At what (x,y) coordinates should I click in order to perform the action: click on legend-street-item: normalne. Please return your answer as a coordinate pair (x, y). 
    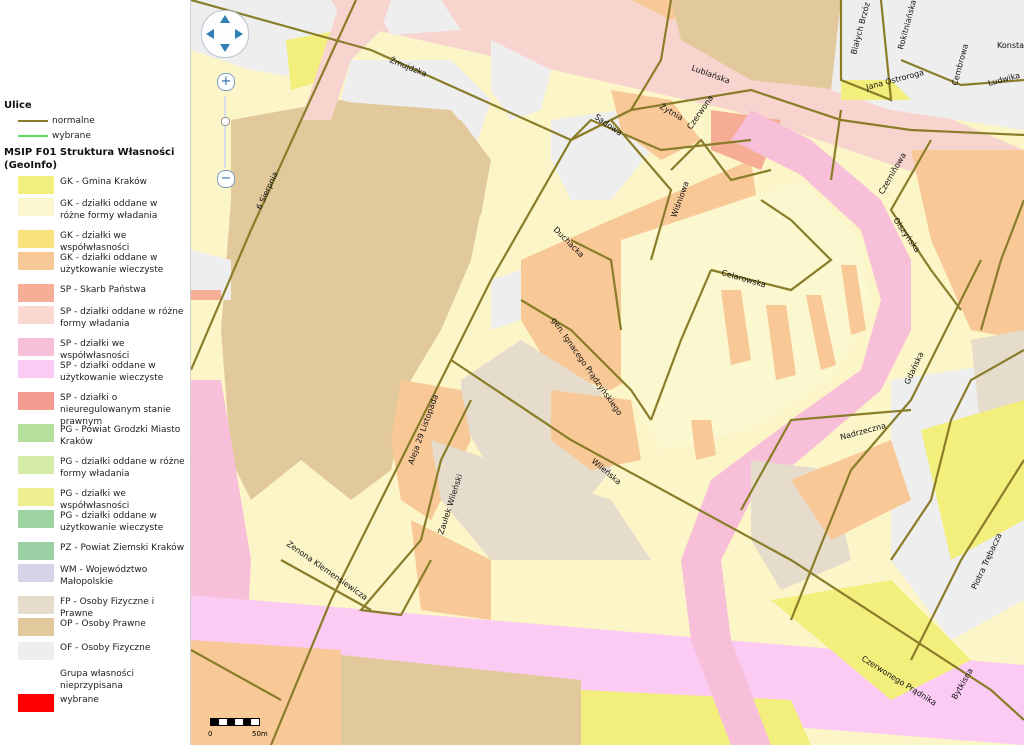
    Looking at the image, I should click on (56, 121).